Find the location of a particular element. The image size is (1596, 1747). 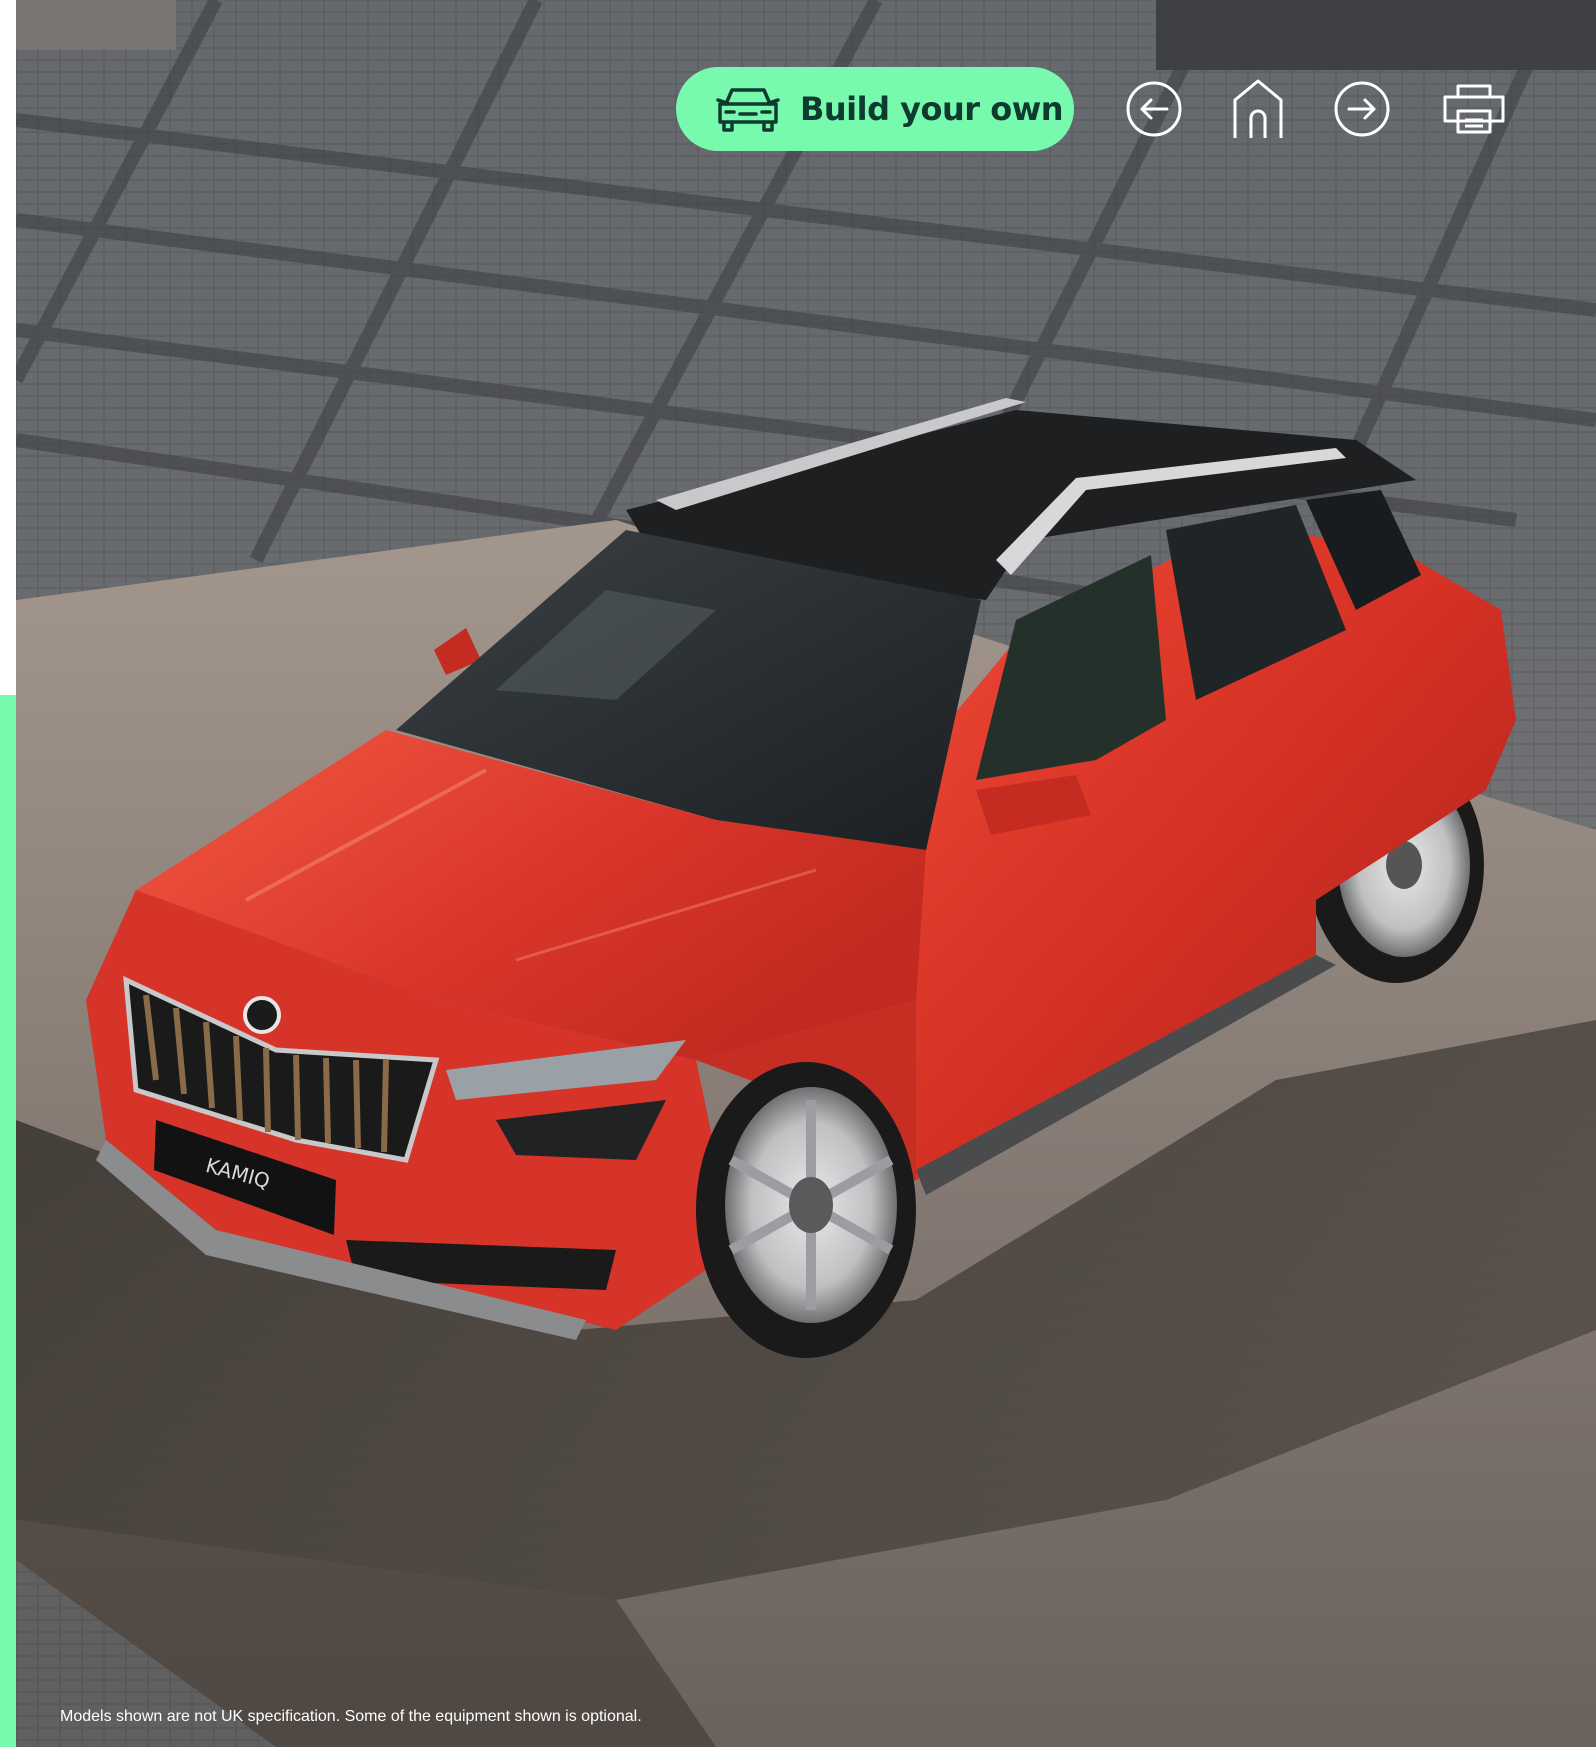

left-margin is located at coordinates (8, 347).